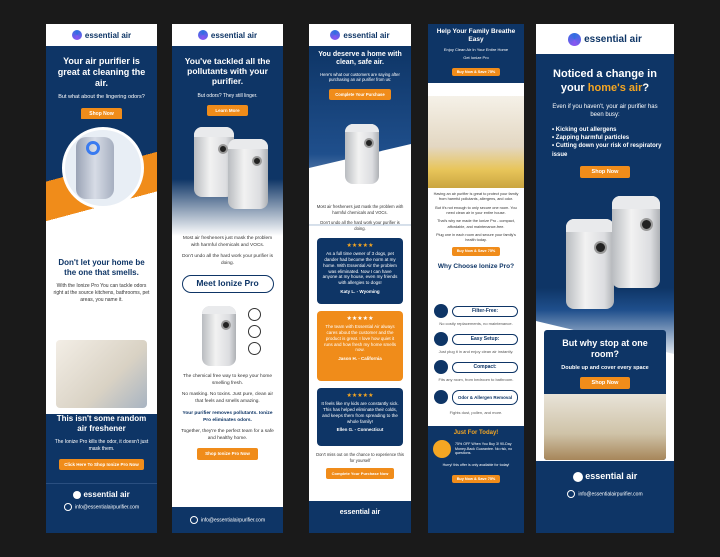 The image size is (720, 557). I want to click on learn-more-button: Learn More, so click(227, 110).